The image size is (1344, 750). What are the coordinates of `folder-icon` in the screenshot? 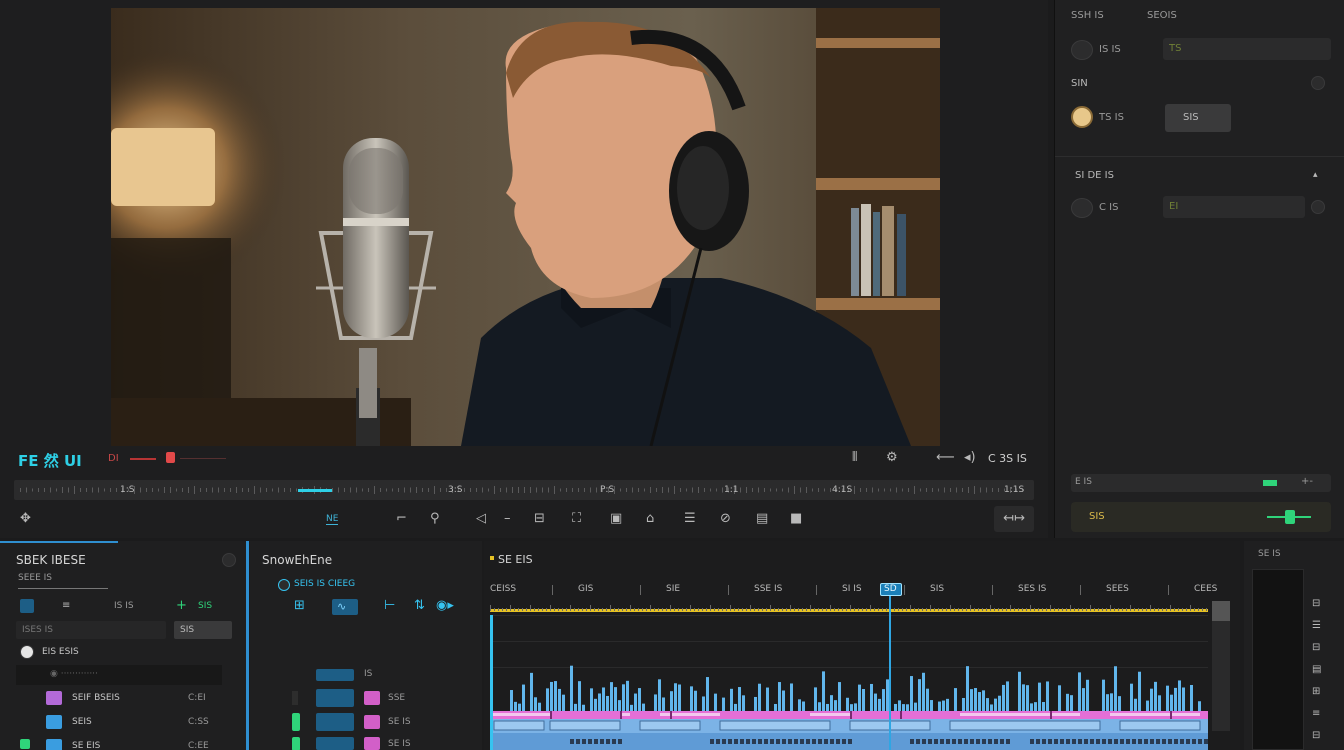 It's located at (27, 652).